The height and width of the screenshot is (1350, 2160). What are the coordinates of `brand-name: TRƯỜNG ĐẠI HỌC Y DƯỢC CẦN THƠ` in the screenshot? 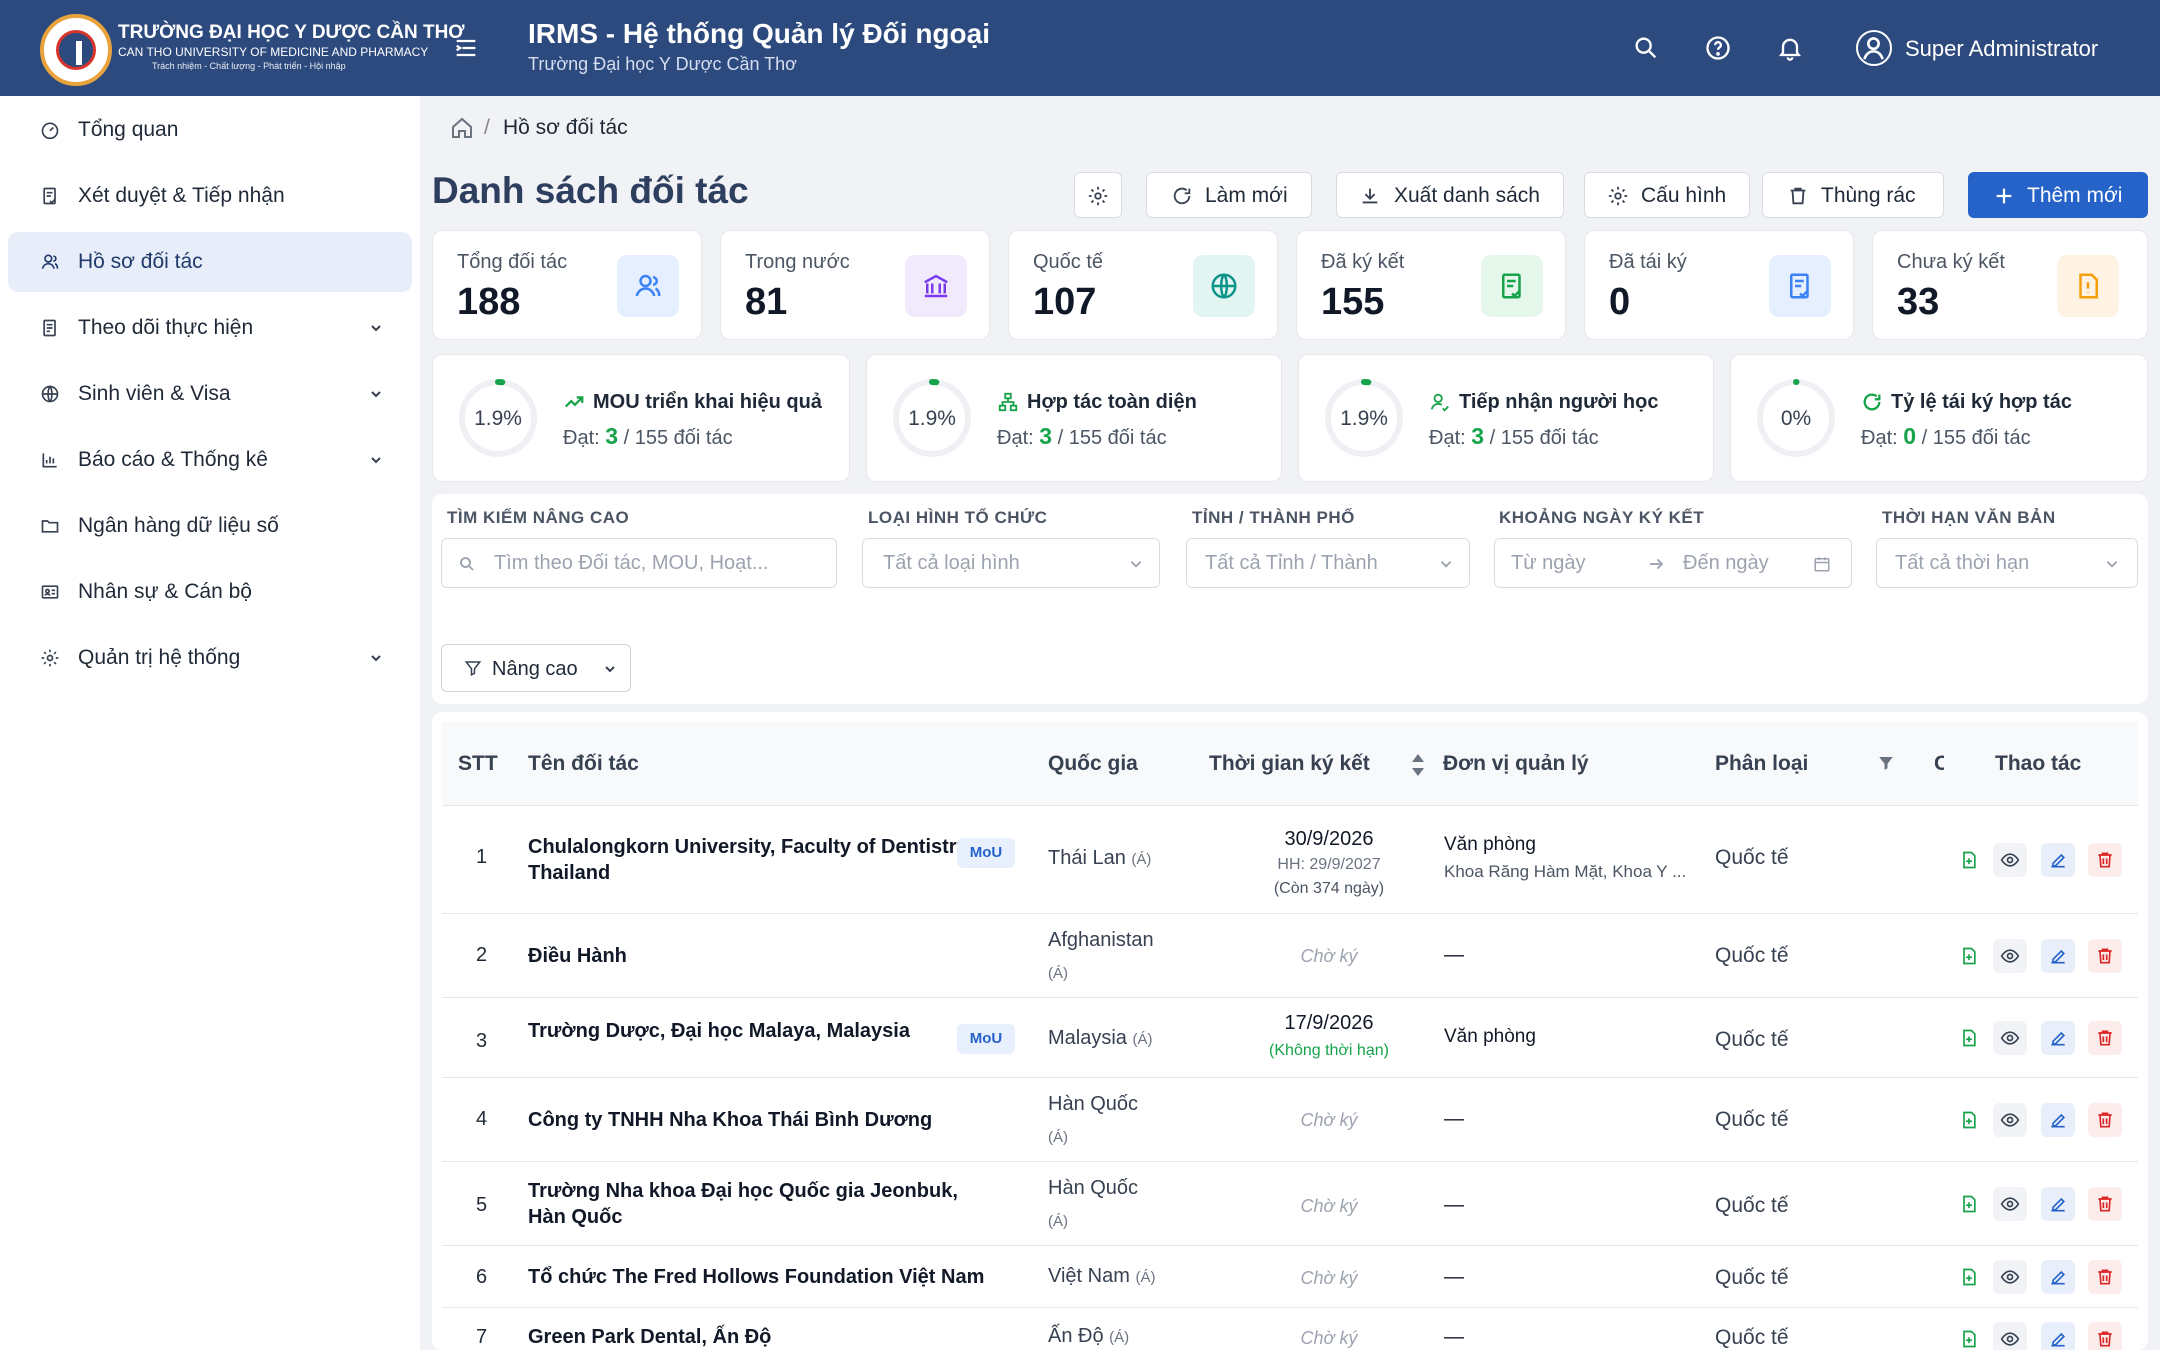 It's located at (291, 32).